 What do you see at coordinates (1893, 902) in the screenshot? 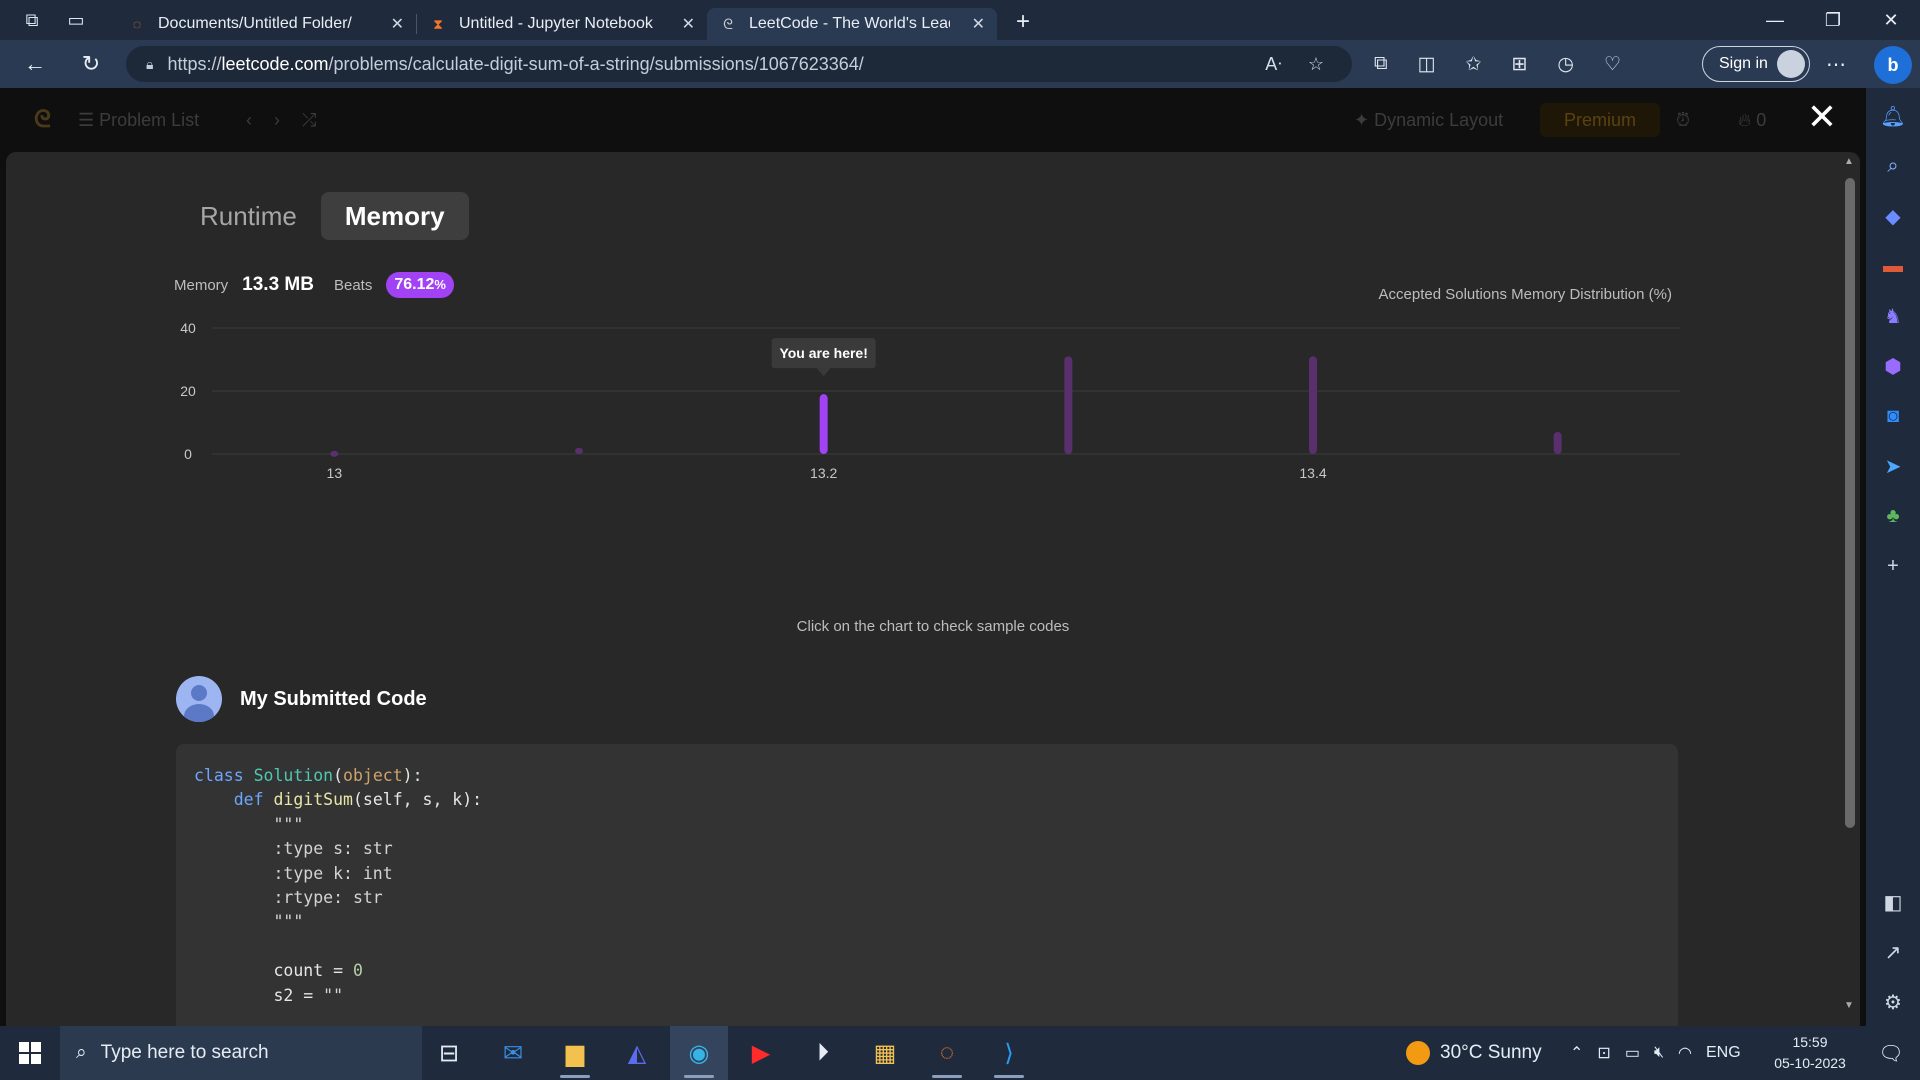
I see `sidebar-toggle-icon: ◧` at bounding box center [1893, 902].